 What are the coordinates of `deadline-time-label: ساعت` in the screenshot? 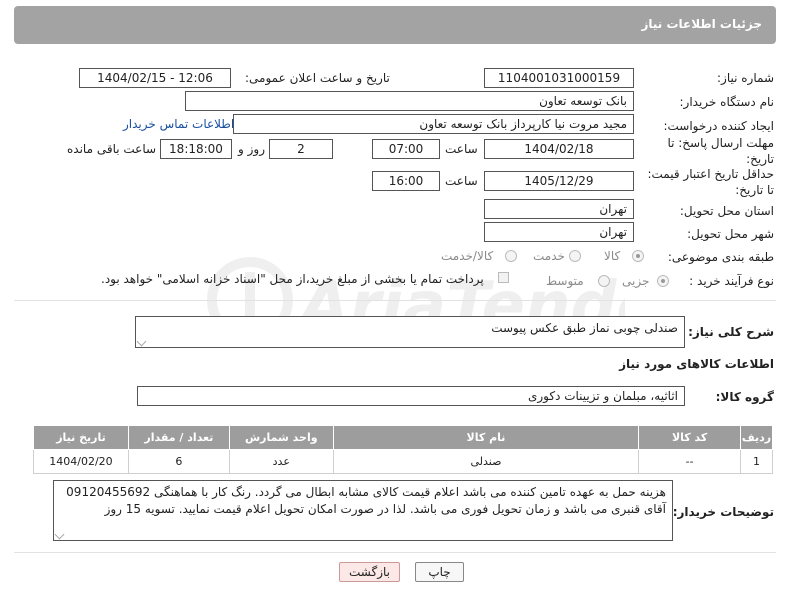 It's located at (461, 149).